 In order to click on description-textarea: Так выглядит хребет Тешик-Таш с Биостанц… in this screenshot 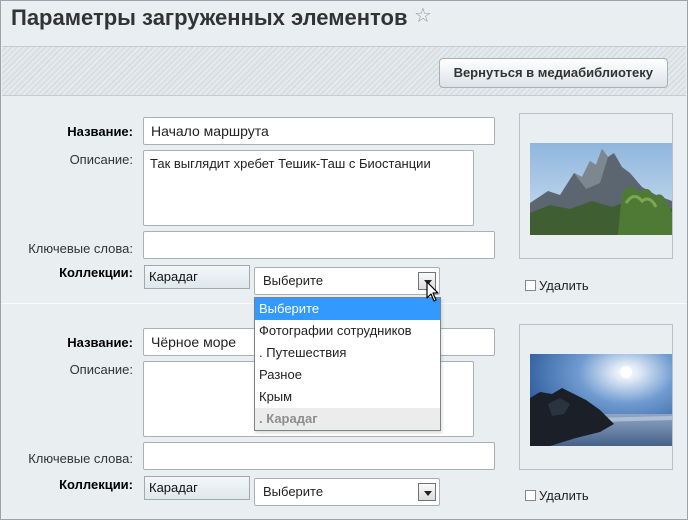, I will do `click(308, 188)`.